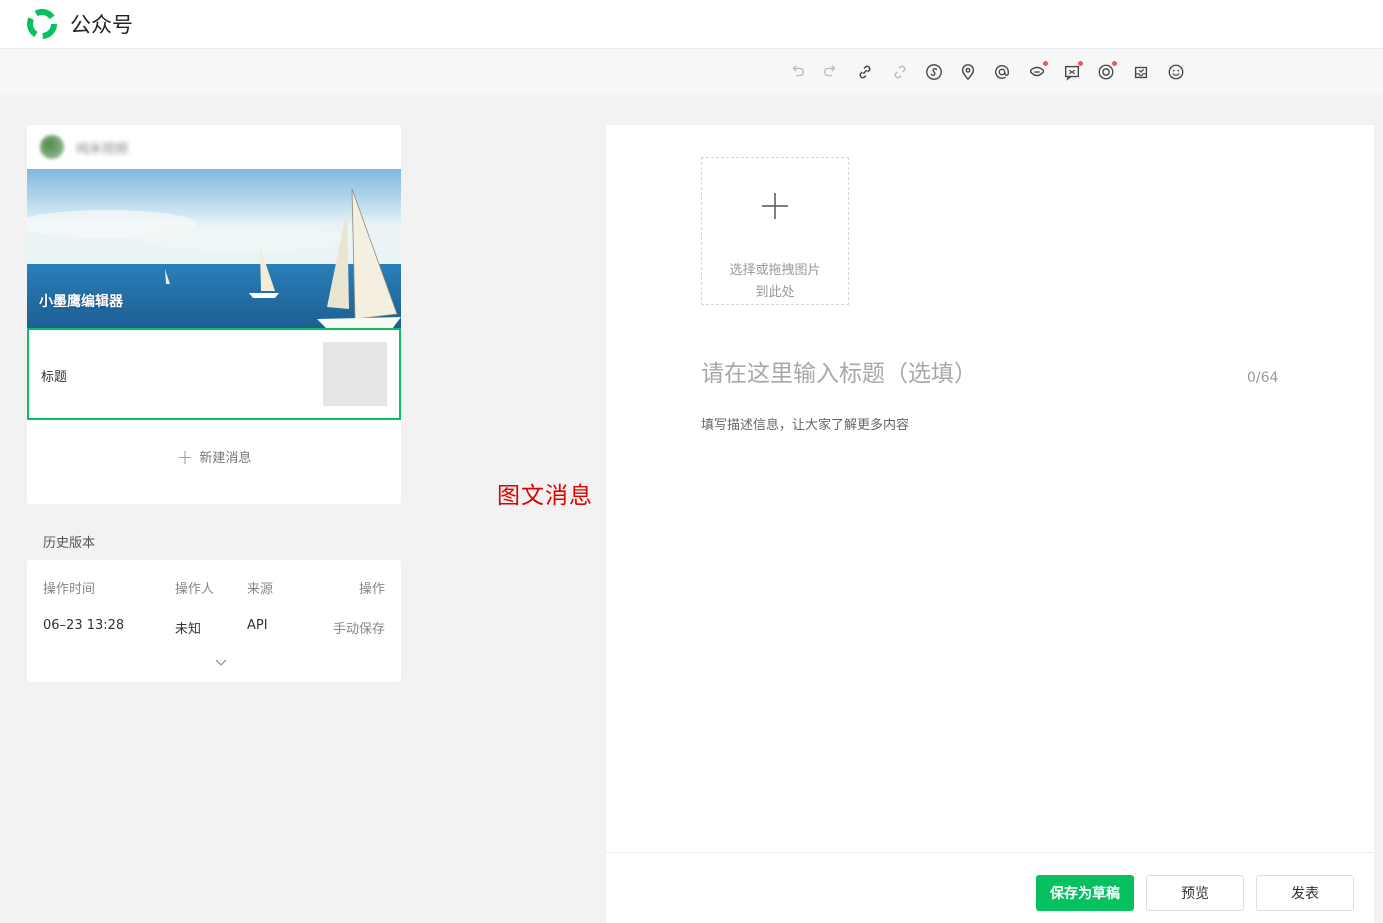 The height and width of the screenshot is (923, 1383). Describe the element at coordinates (1037, 71) in the screenshot. I see `face-card-icon` at that location.